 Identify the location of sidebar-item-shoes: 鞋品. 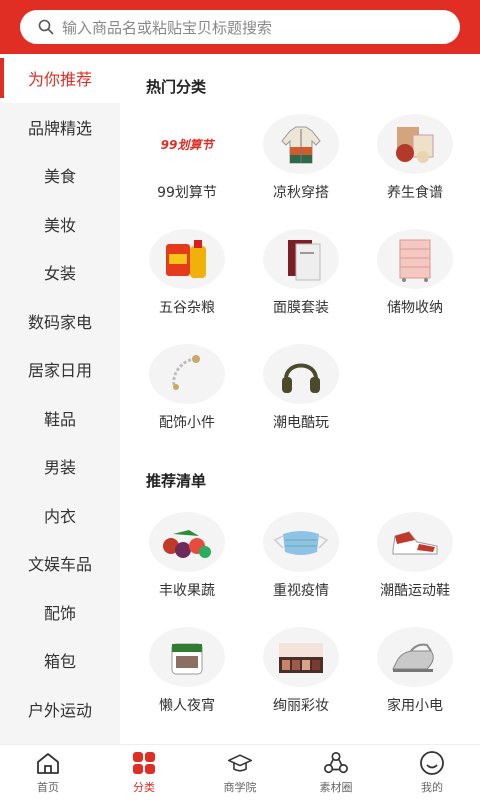
(60, 418).